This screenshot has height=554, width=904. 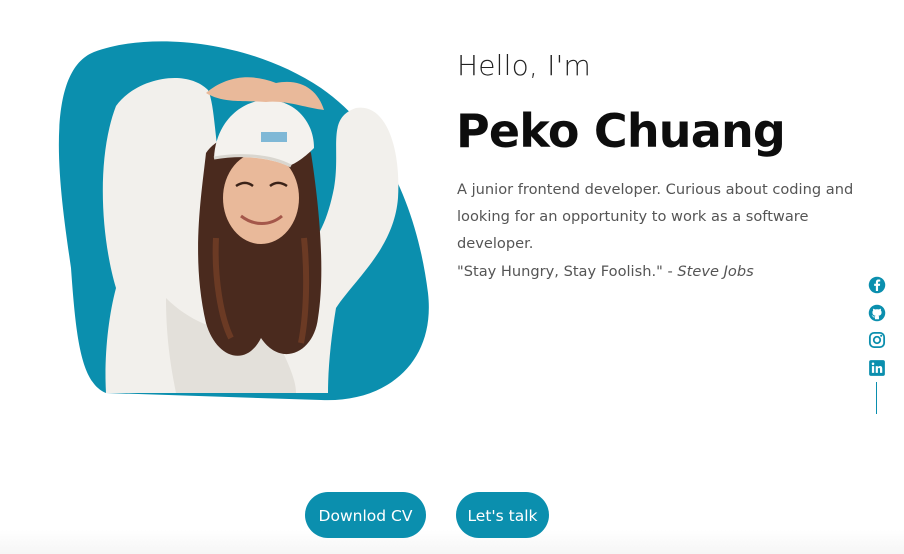 What do you see at coordinates (365, 515) in the screenshot?
I see `download-cv-button: Downlod CV` at bounding box center [365, 515].